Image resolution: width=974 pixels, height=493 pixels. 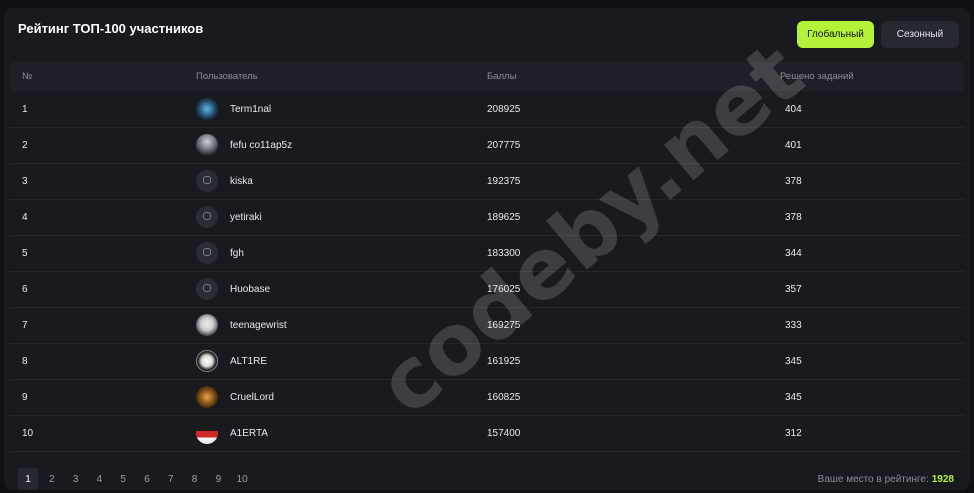 I want to click on username: kiska, so click(x=241, y=181).